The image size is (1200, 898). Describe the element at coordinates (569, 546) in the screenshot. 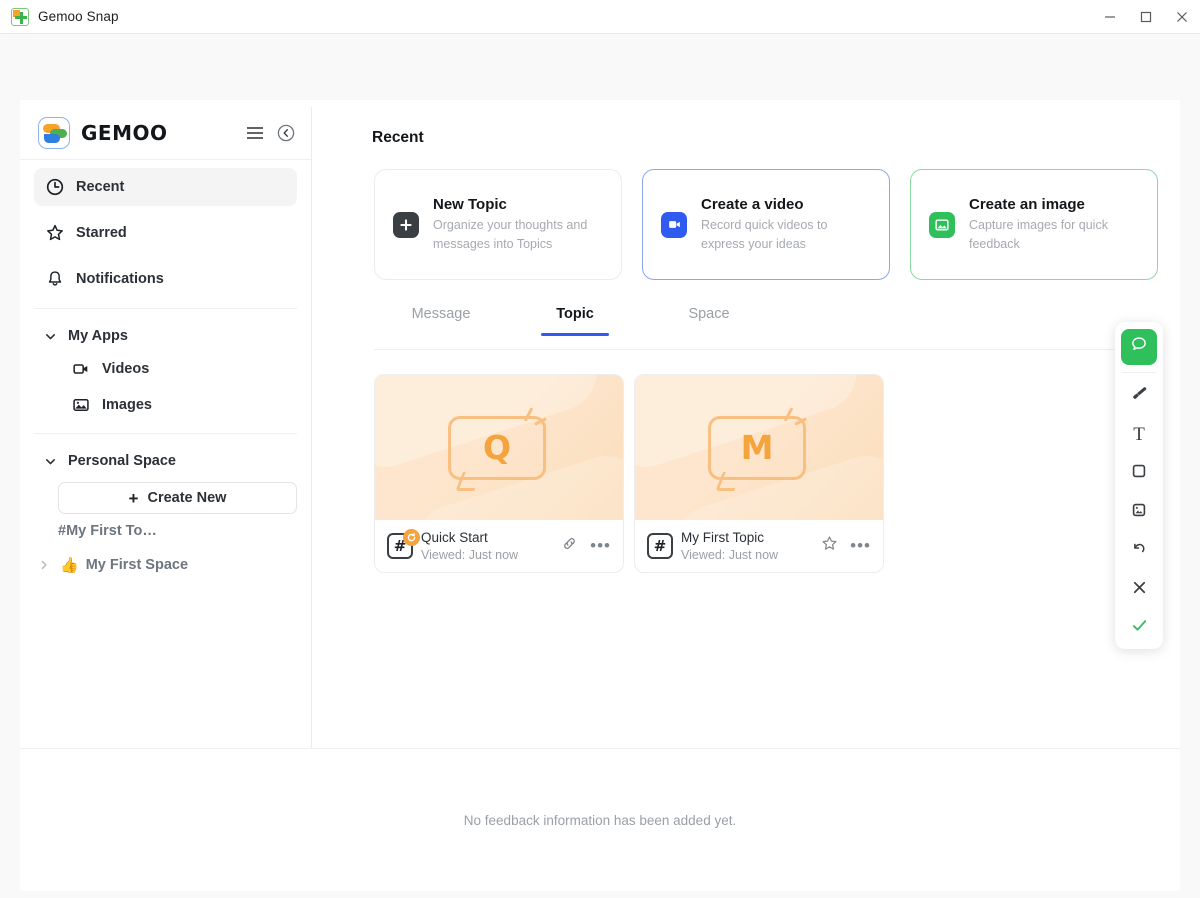

I see `link-icon` at that location.